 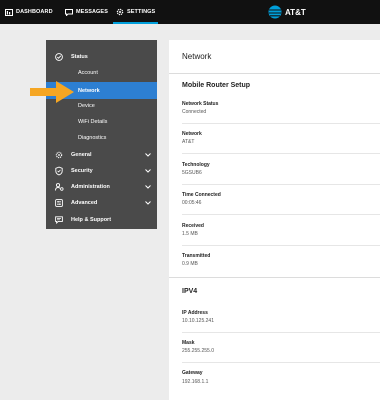 What do you see at coordinates (59, 187) in the screenshot?
I see `user-gear-icon` at bounding box center [59, 187].